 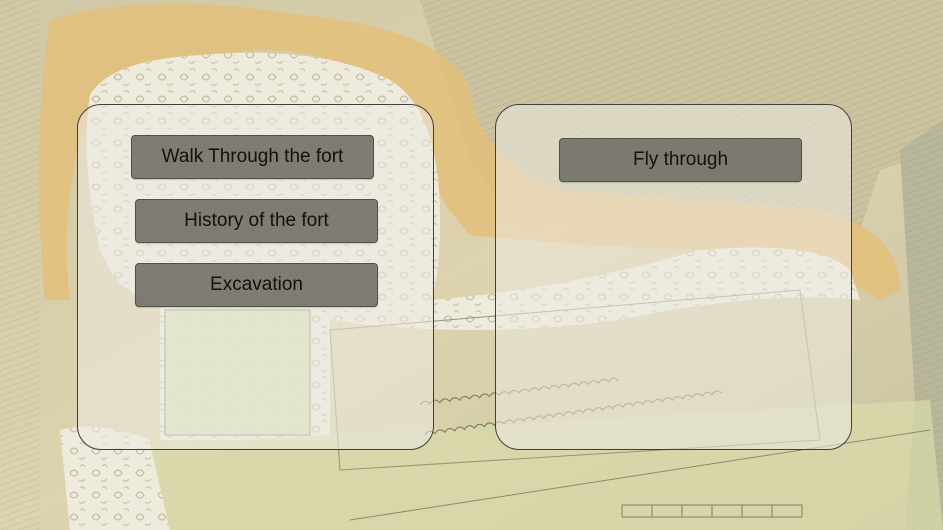 I want to click on fly-through-button: Fly through, so click(x=680, y=160).